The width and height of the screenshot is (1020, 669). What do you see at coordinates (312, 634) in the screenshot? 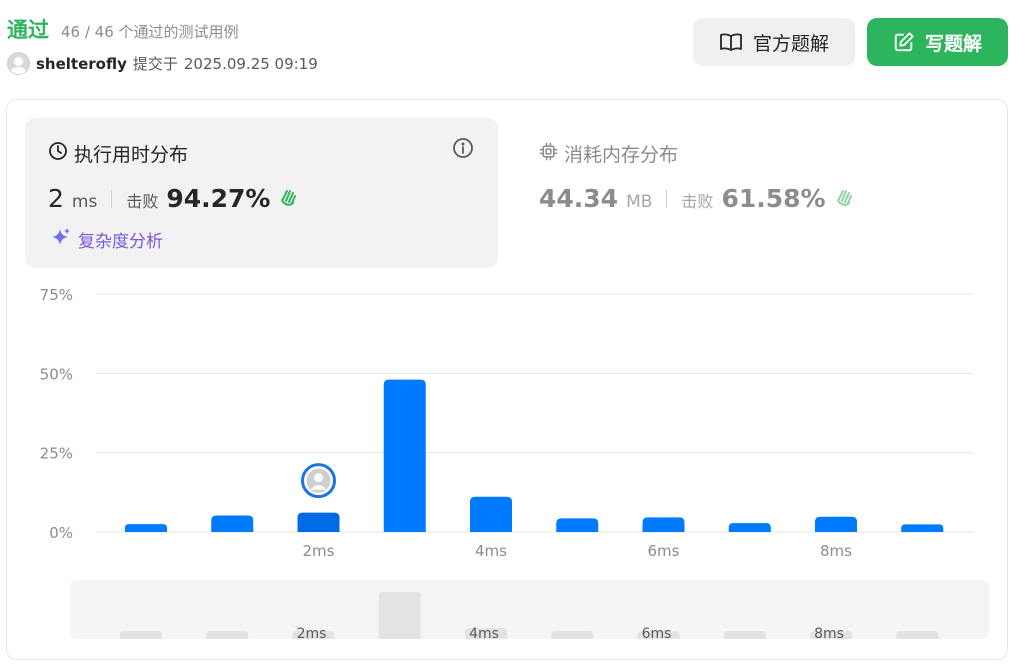
I see `mini-x-tick-label: 2ms` at bounding box center [312, 634].